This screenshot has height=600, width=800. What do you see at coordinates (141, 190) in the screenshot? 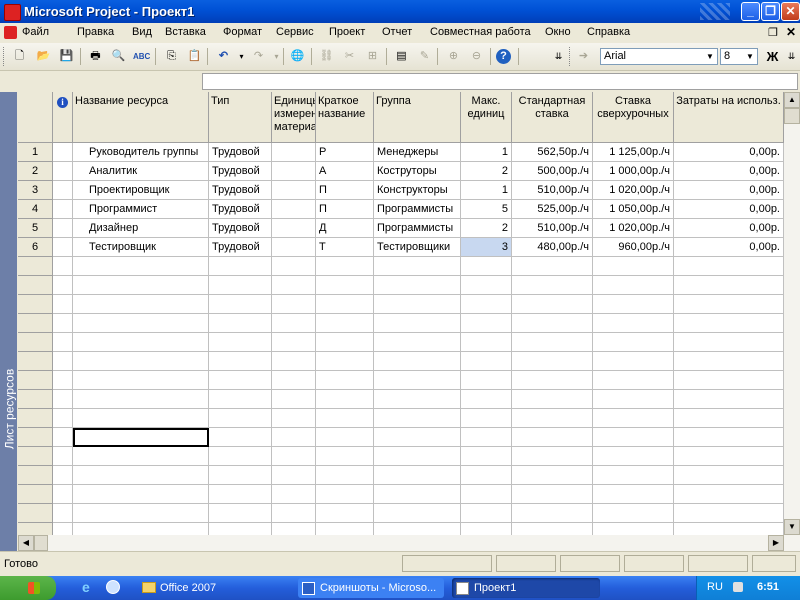
I see `cell-name: Проектировщик` at bounding box center [141, 190].